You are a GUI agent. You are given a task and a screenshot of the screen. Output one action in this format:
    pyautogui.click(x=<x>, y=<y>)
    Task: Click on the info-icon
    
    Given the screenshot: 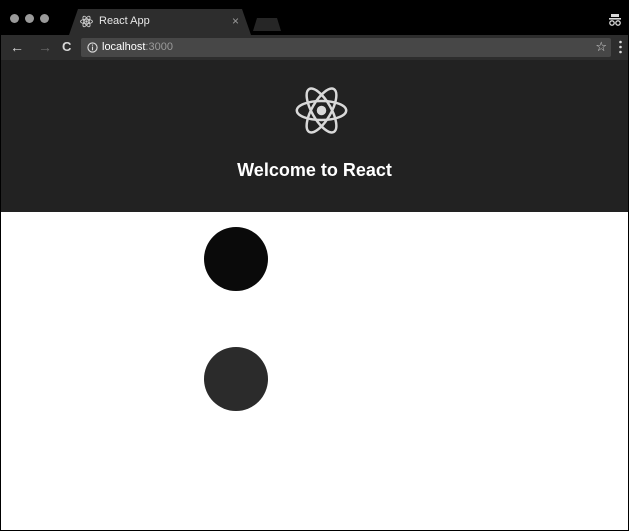 What is the action you would take?
    pyautogui.click(x=92, y=47)
    